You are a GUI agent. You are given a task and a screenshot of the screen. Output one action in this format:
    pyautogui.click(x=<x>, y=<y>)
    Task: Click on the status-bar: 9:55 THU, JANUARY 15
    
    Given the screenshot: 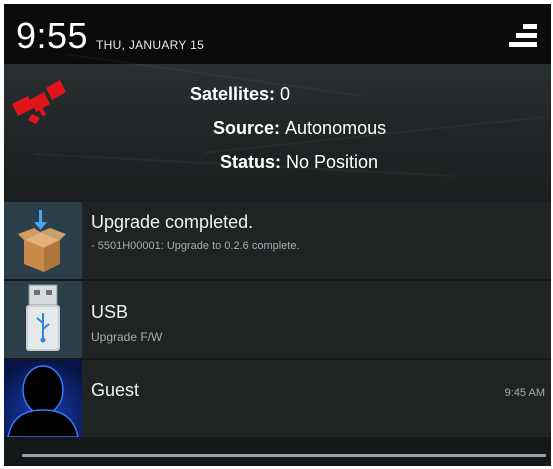 What is the action you would take?
    pyautogui.click(x=277, y=34)
    